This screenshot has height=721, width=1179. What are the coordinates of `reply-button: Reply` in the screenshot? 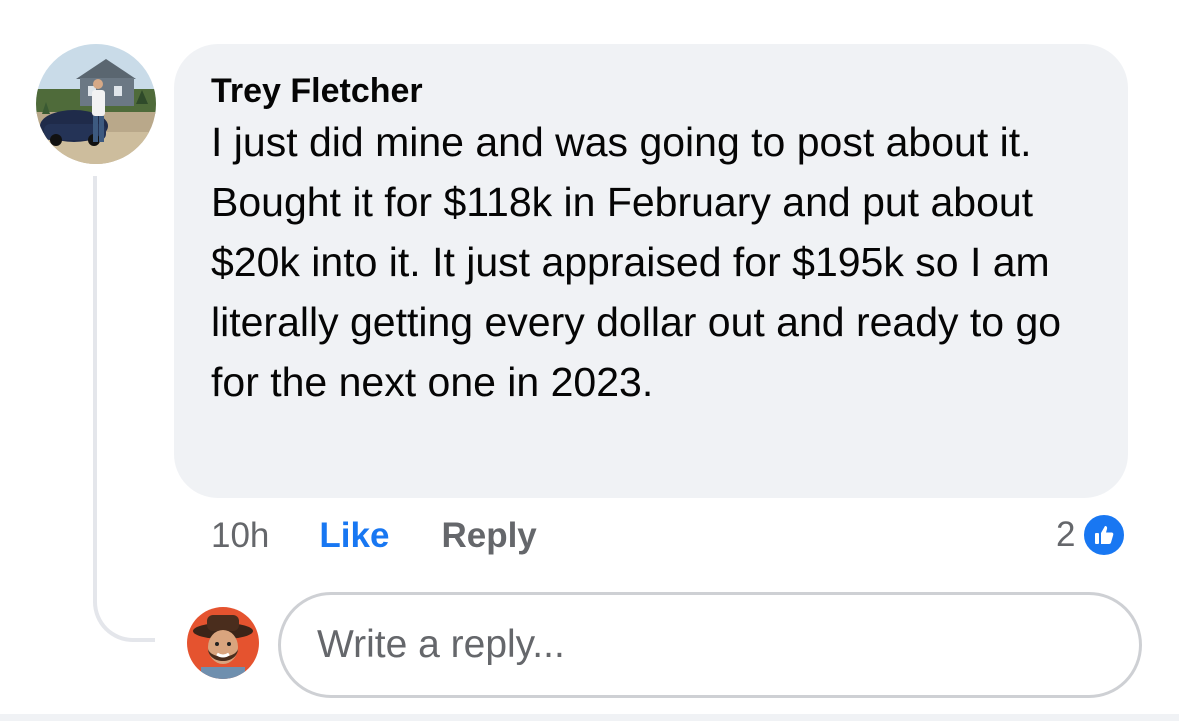 It's located at (488, 536).